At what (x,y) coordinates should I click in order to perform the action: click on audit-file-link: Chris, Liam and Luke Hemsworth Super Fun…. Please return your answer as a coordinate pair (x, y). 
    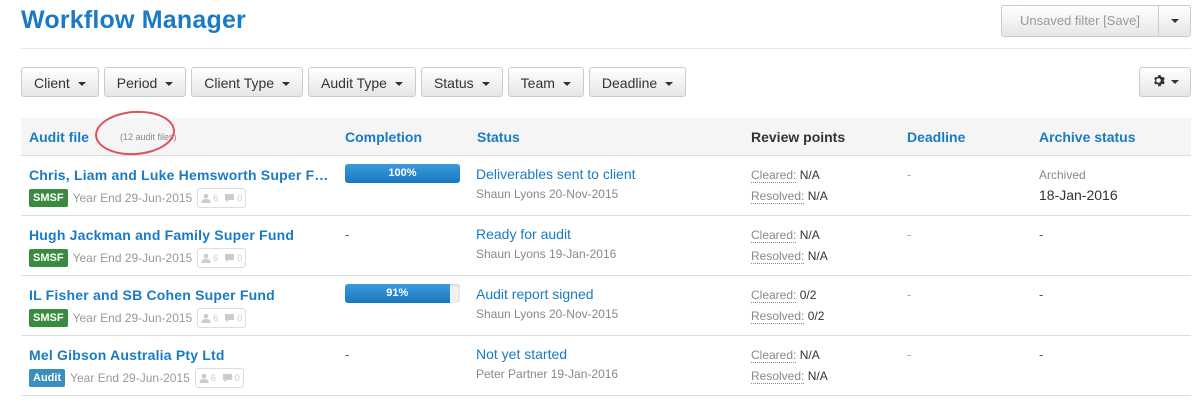
    Looking at the image, I should click on (179, 175).